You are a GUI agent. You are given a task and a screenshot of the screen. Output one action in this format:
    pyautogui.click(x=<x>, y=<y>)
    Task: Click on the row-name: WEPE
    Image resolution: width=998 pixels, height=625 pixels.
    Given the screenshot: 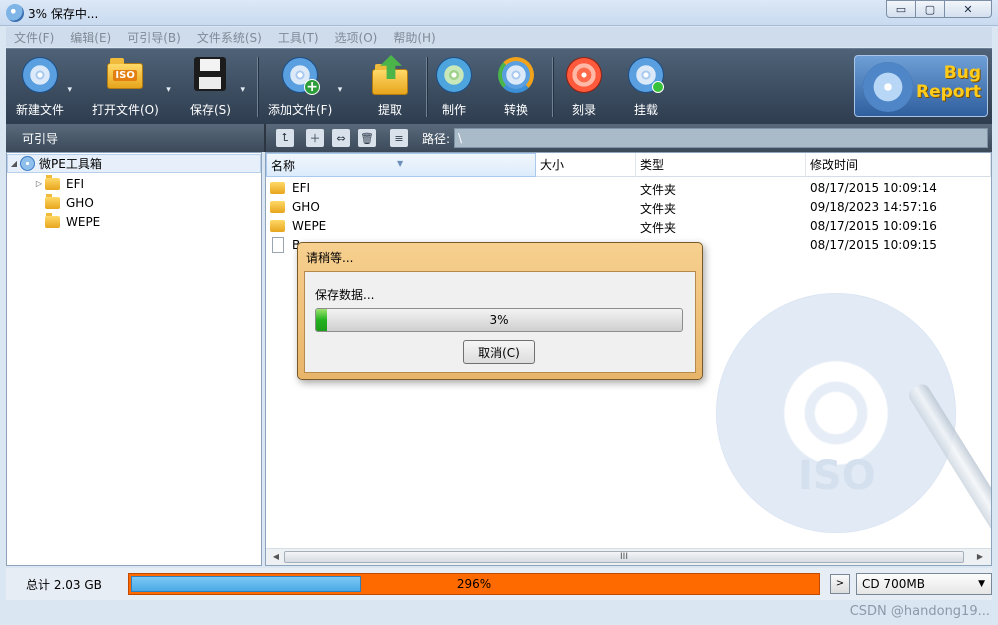 What is the action you would take?
    pyautogui.click(x=309, y=226)
    